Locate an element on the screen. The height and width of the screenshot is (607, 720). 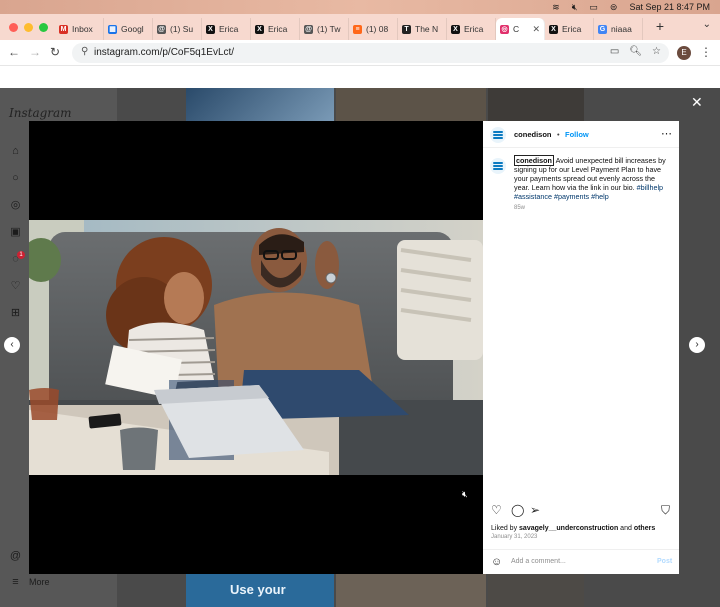
instagram-logo: Instagram is located at coordinates (40, 113).